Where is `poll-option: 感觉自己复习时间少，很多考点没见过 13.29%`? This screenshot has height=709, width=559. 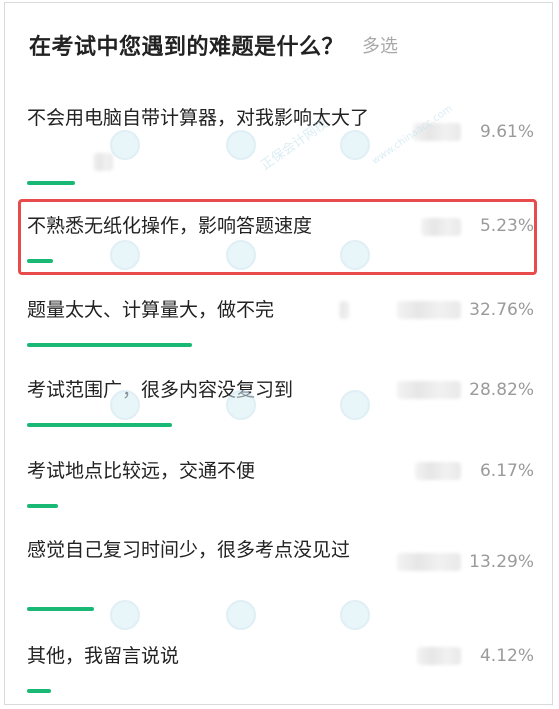
poll-option: 感觉自己复习时间少，很多考点没见过 13.29% is located at coordinates (279, 577).